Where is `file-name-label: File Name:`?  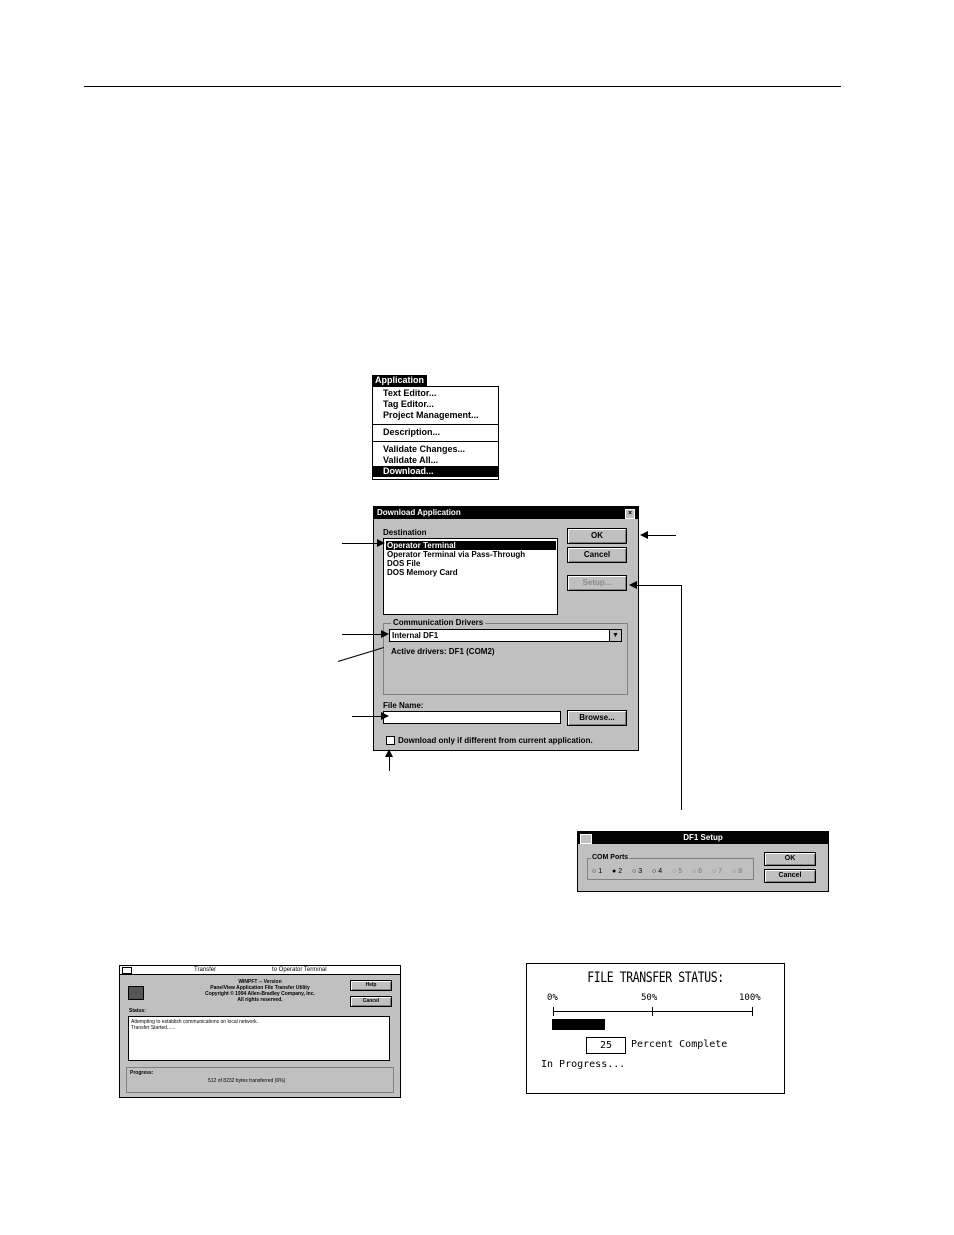
file-name-label: File Name: is located at coordinates (403, 705).